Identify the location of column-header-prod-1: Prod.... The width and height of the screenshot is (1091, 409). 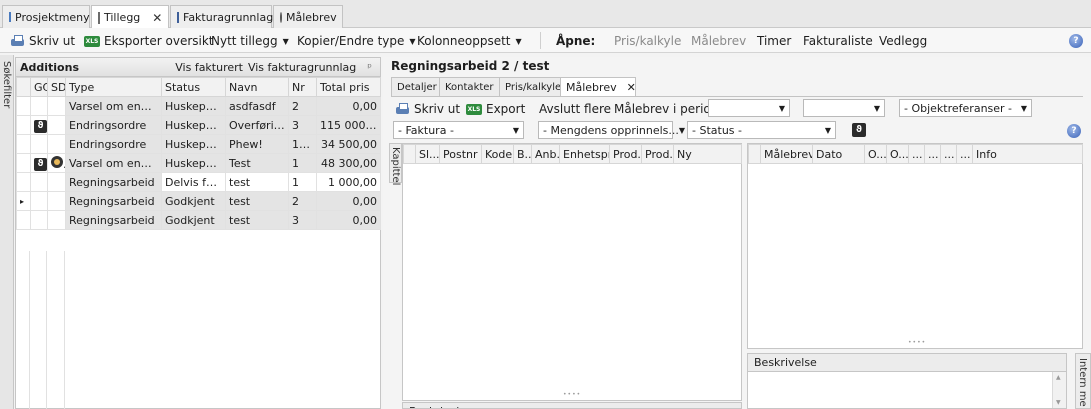
(625, 154).